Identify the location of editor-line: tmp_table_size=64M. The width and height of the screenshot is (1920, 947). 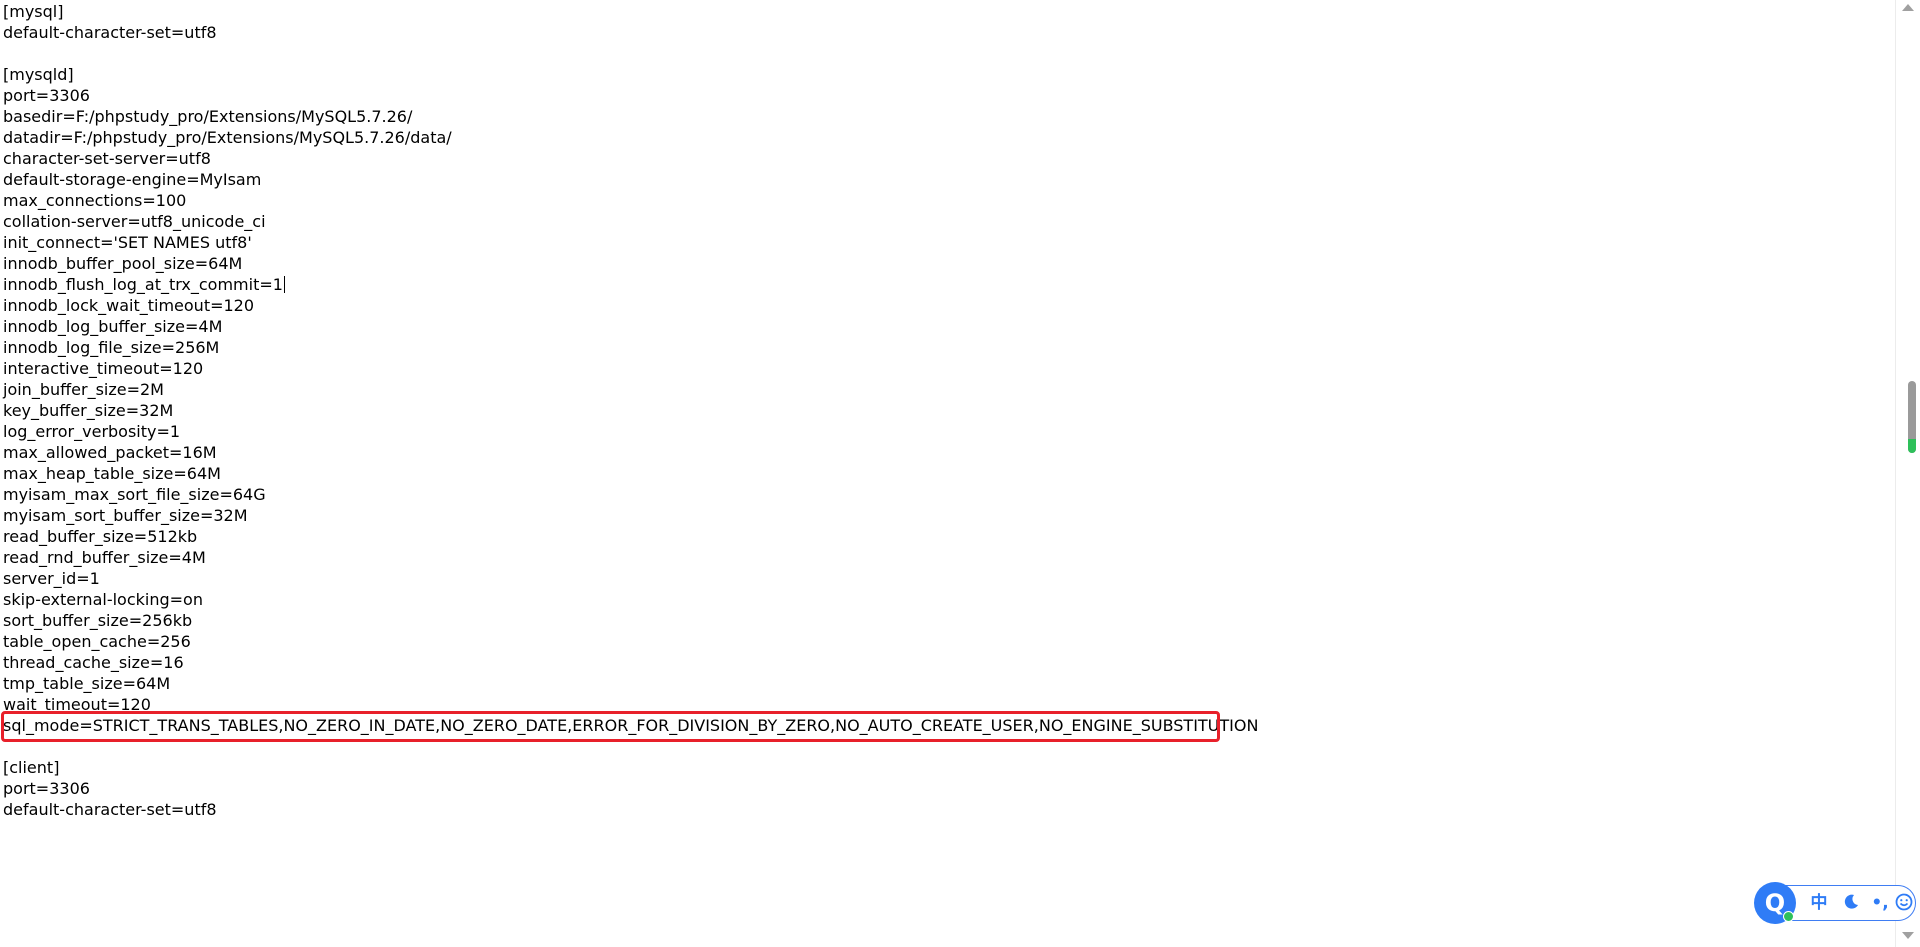
(630, 683).